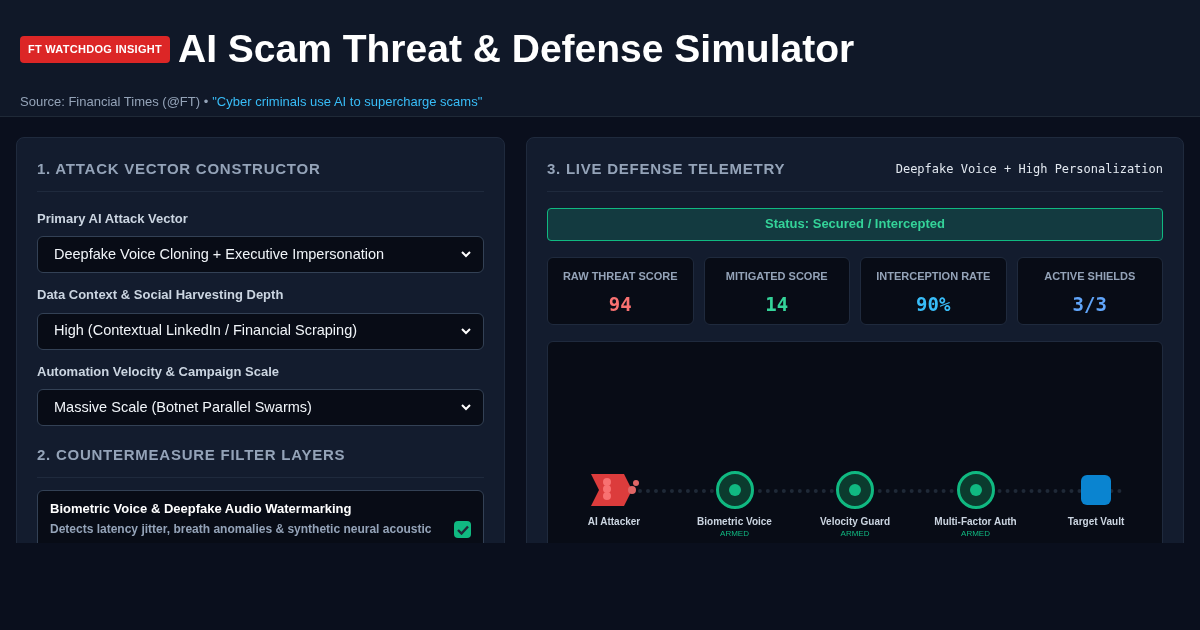 This screenshot has height=630, width=1200. What do you see at coordinates (933, 304) in the screenshot?
I see `metric-value: 90%` at bounding box center [933, 304].